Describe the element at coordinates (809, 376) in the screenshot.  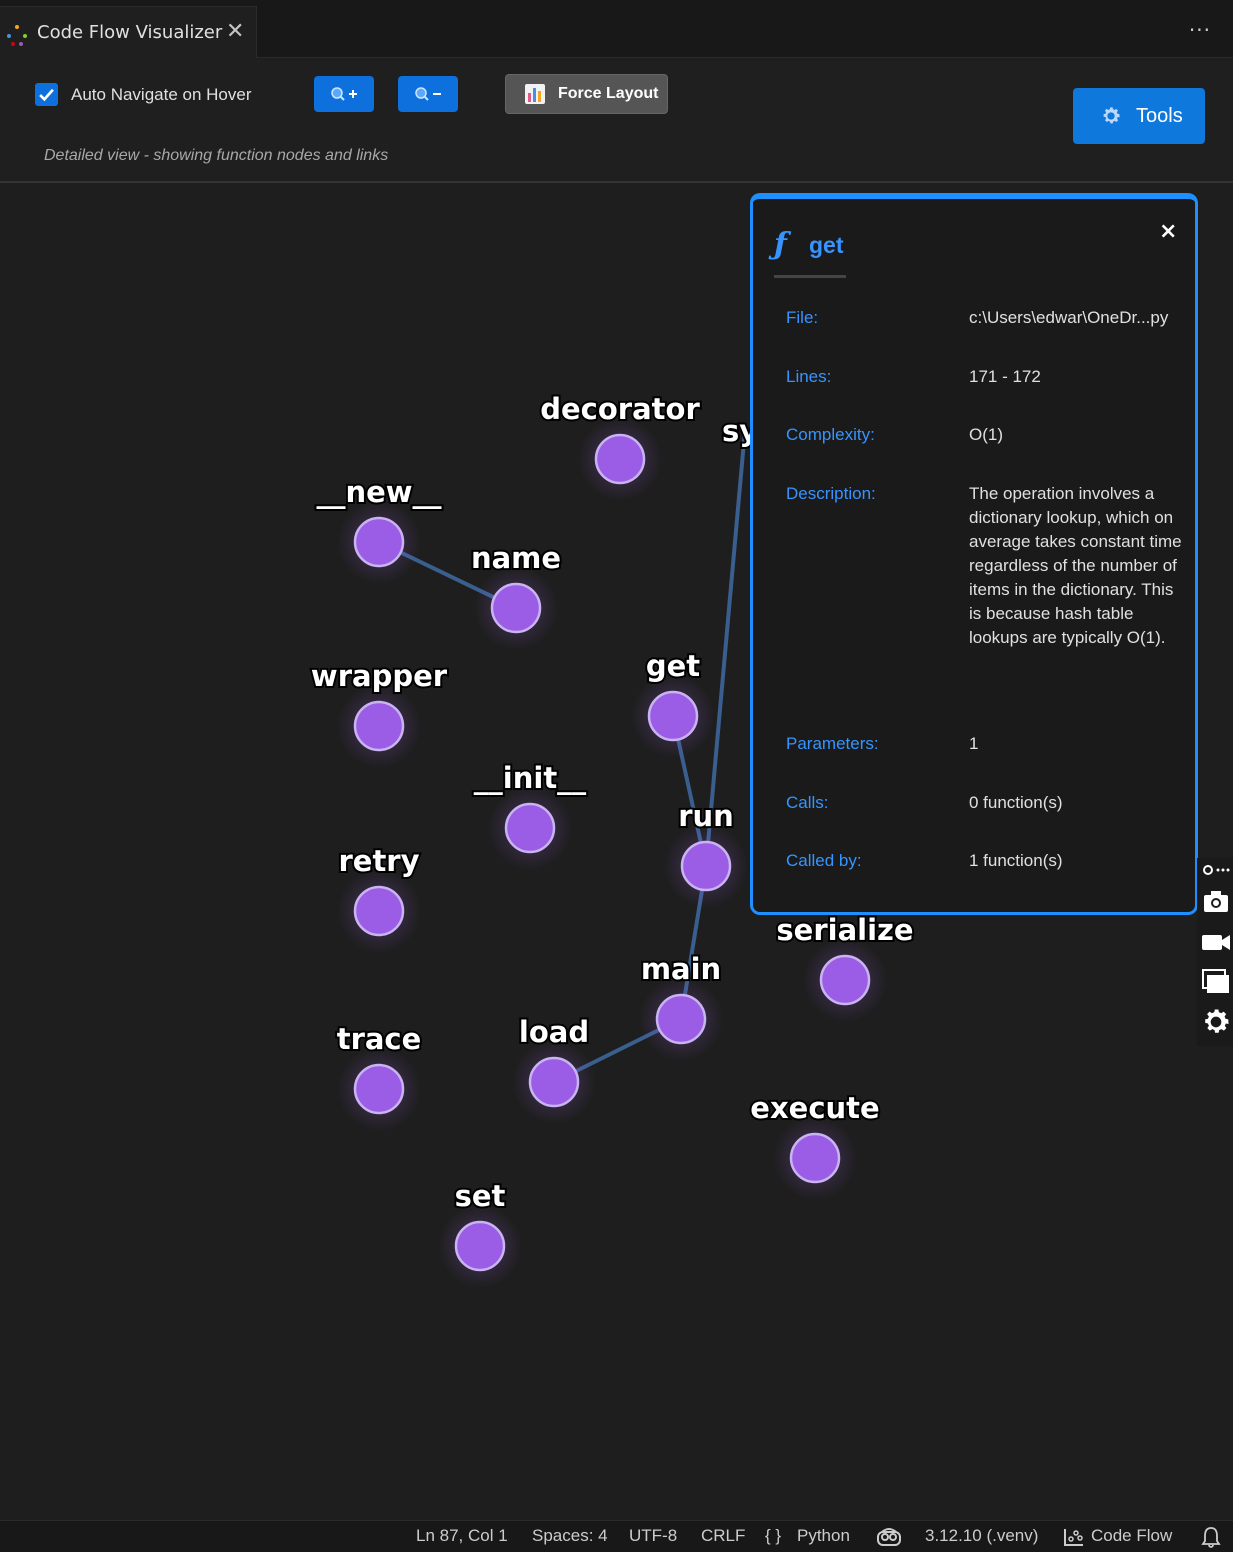
I see `lines-key: Lines:` at that location.